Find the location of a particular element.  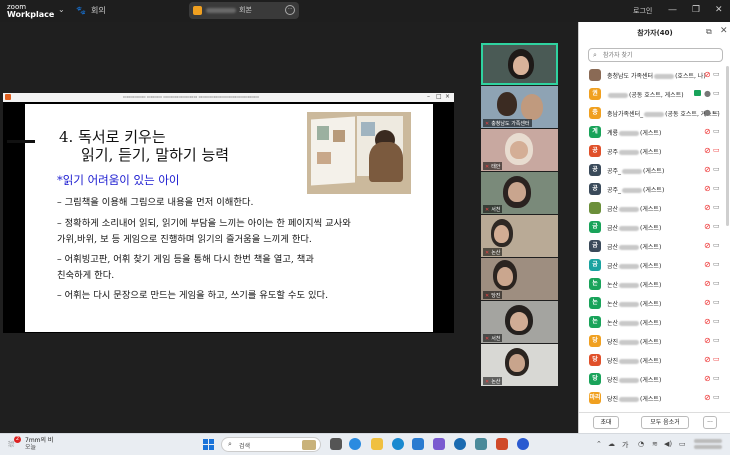

language-icon: 가 is located at coordinates (625, 445).